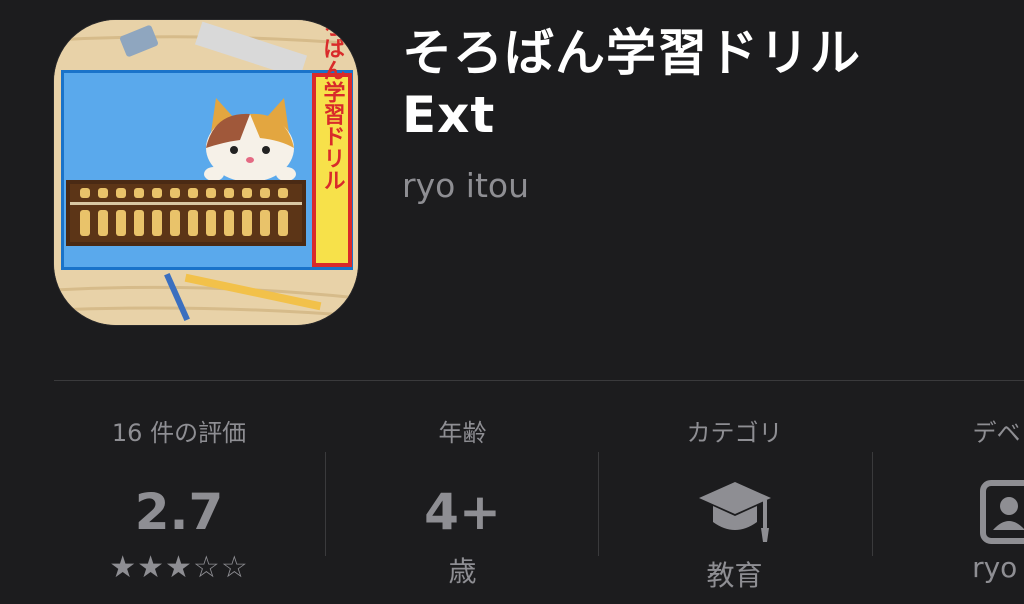 Image resolution: width=1024 pixels, height=604 pixels. I want to click on age-info: 年齢 4+ 歳, so click(462, 509).